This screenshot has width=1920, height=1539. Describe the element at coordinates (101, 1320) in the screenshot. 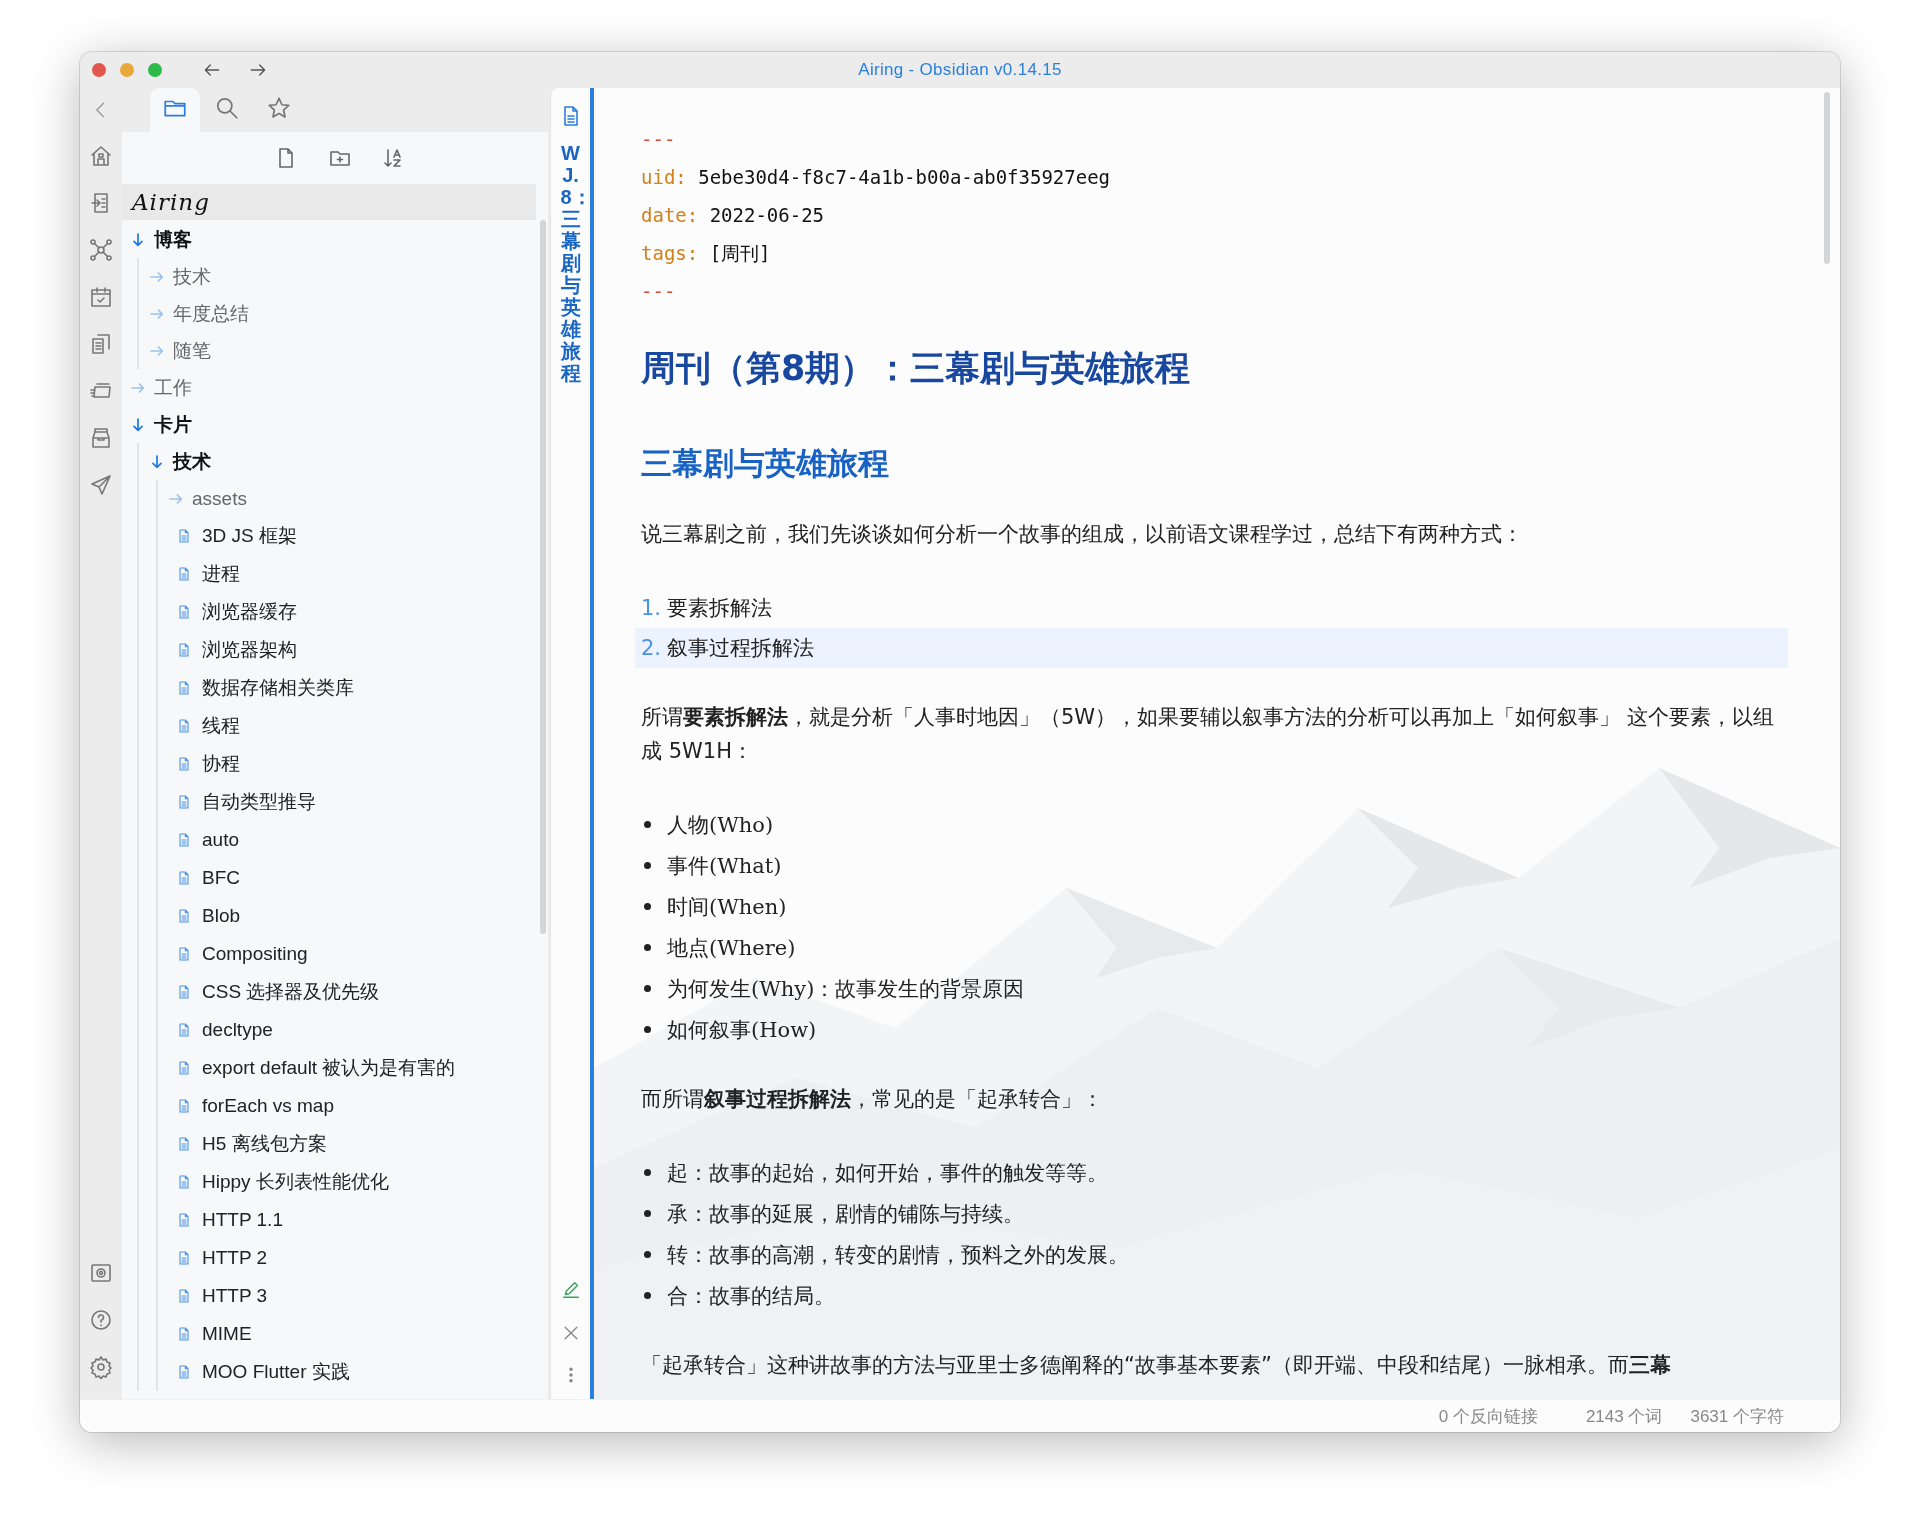

I see `help-icon` at that location.